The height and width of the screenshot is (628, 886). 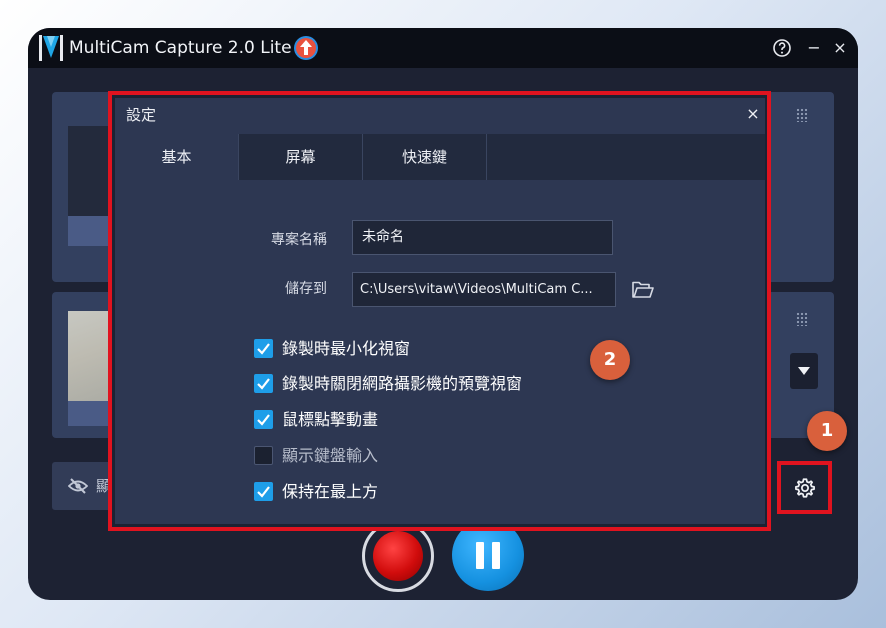 I want to click on option-label: 鼠標點擊動畫, so click(x=330, y=419).